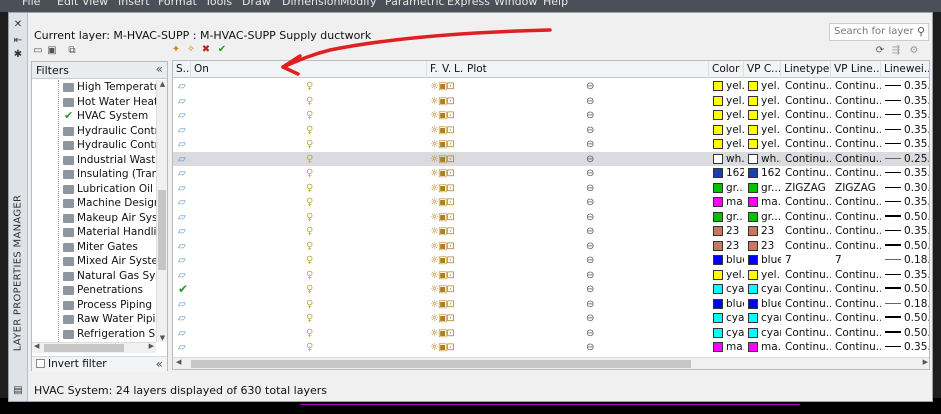 The width and height of the screenshot is (941, 414). What do you see at coordinates (256, 4) in the screenshot?
I see `menu-draw: Draw` at bounding box center [256, 4].